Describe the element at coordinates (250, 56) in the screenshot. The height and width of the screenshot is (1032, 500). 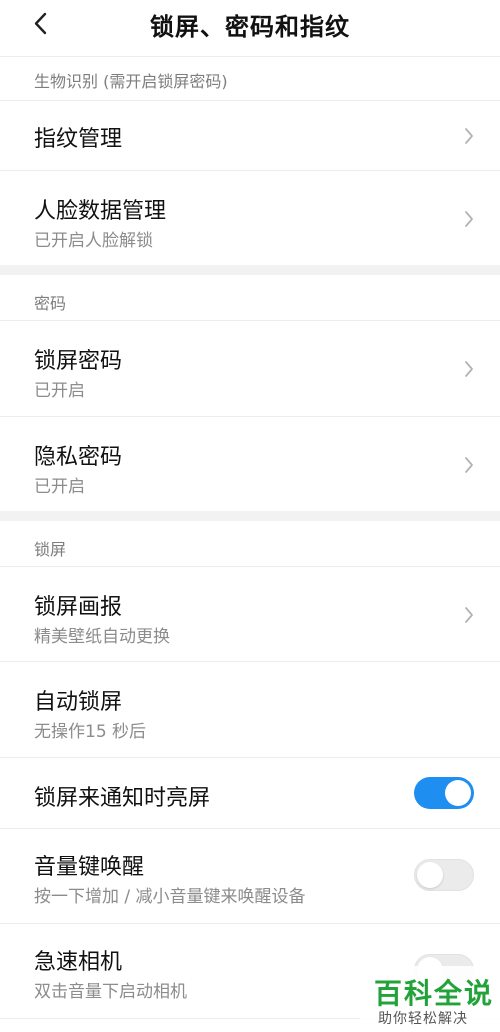
I see `divider` at that location.